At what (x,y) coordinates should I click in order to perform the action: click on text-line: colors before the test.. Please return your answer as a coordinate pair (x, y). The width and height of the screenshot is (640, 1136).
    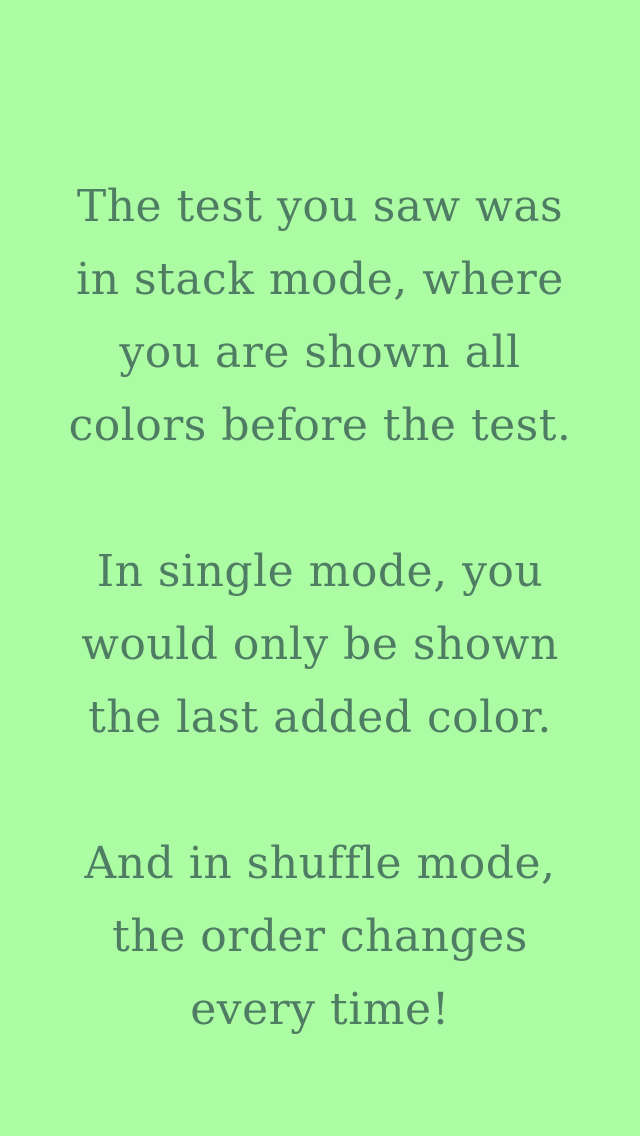
    Looking at the image, I should click on (320, 425).